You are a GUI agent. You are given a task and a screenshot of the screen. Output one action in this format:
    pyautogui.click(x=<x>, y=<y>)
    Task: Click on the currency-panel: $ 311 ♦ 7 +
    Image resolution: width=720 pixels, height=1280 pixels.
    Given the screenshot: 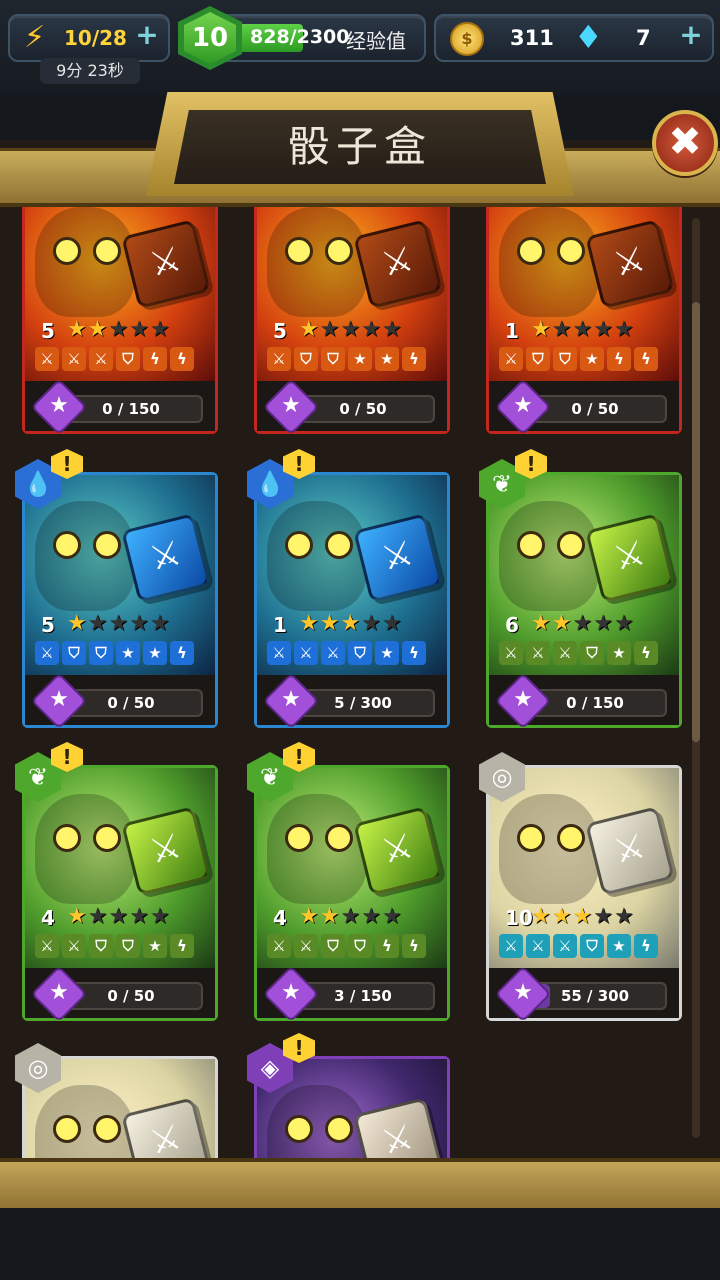 What is the action you would take?
    pyautogui.click(x=574, y=38)
    